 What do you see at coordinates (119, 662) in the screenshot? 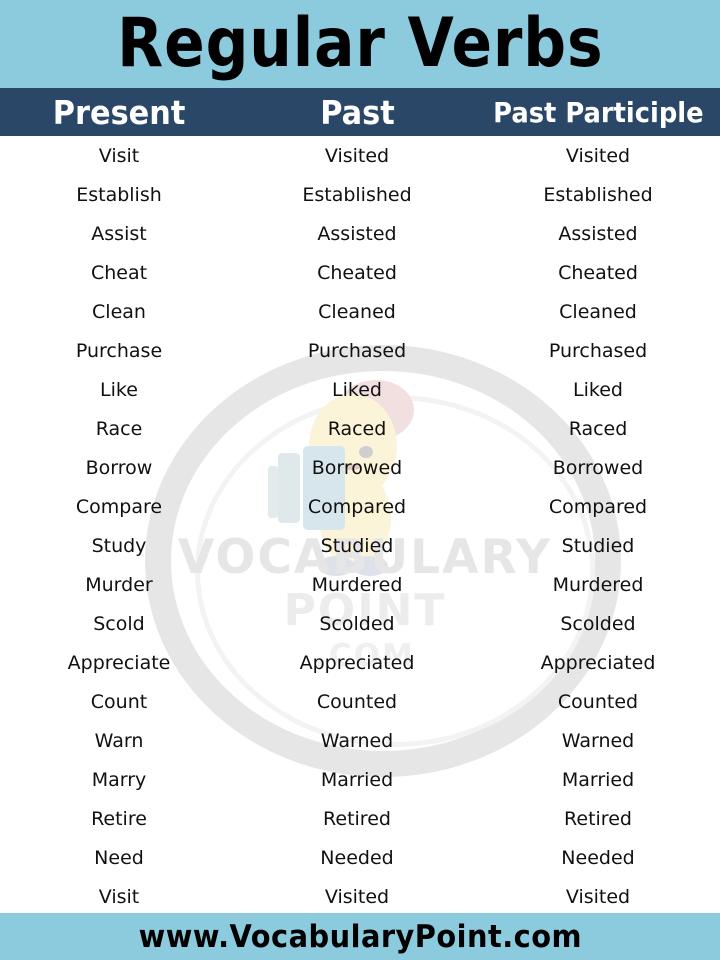
I see `cell-present: Appreciate` at bounding box center [119, 662].